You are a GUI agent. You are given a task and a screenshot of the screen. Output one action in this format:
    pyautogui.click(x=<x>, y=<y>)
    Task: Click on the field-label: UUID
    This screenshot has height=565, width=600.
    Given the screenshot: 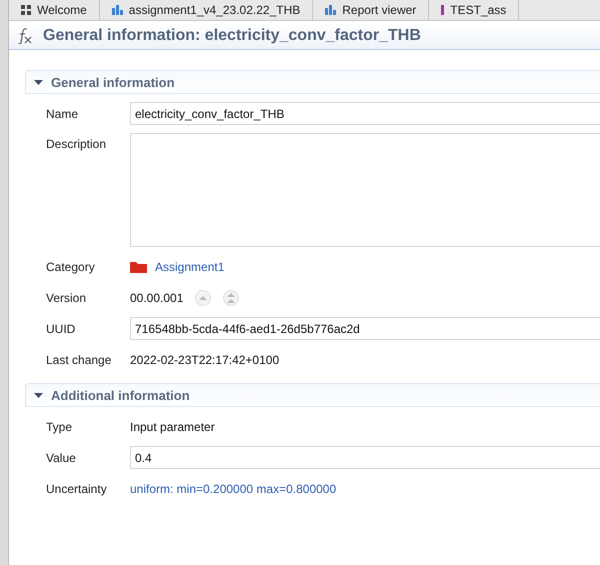 What is the action you would take?
    pyautogui.click(x=61, y=329)
    